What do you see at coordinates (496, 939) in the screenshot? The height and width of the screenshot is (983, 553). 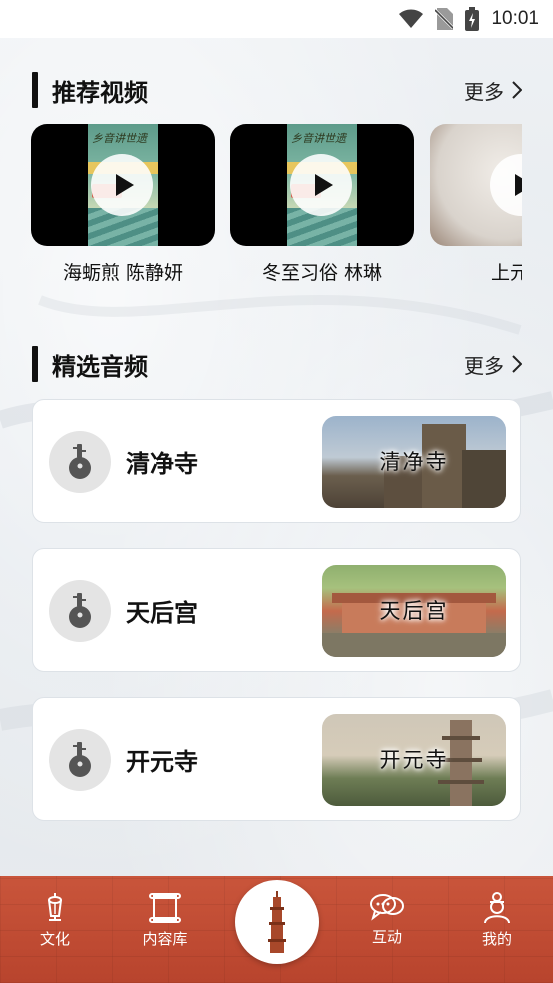 I see `nav-label: 我的` at bounding box center [496, 939].